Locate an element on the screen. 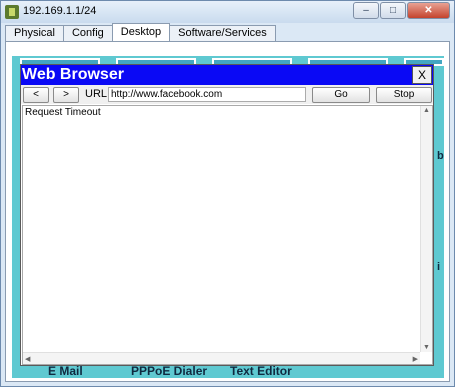 The height and width of the screenshot is (387, 455). forward-button: > is located at coordinates (66, 95).